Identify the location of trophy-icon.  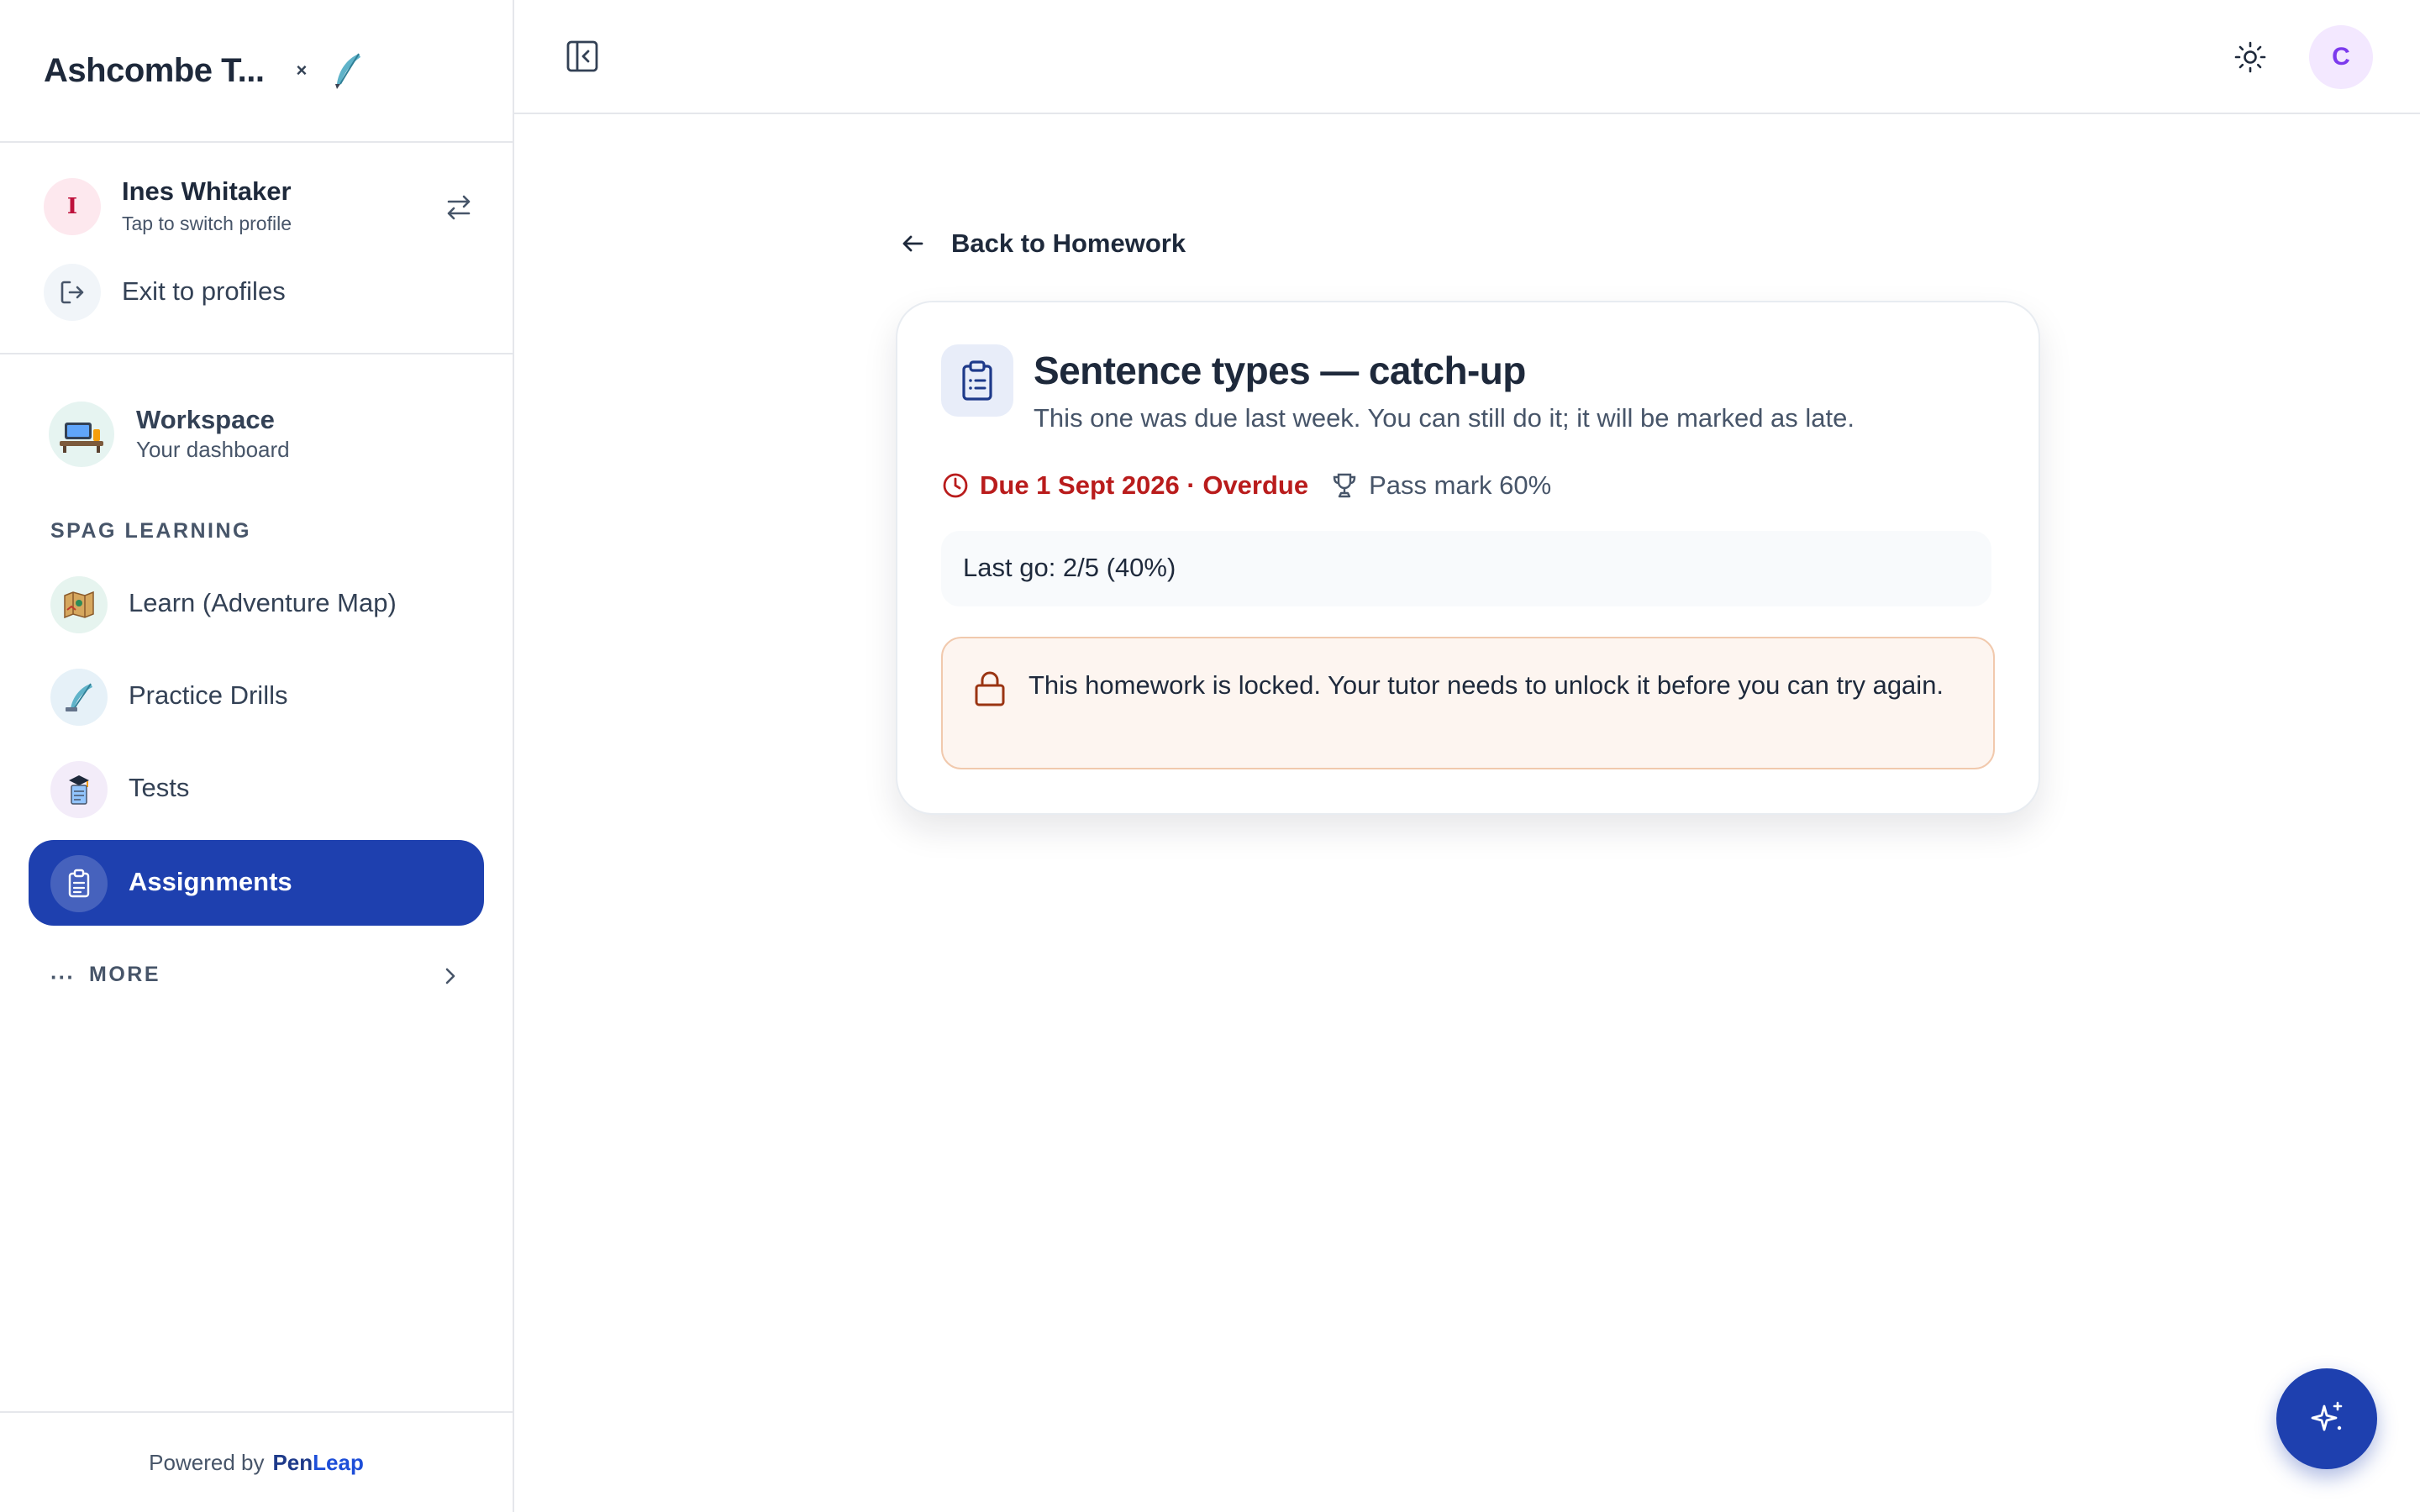
(1345, 485).